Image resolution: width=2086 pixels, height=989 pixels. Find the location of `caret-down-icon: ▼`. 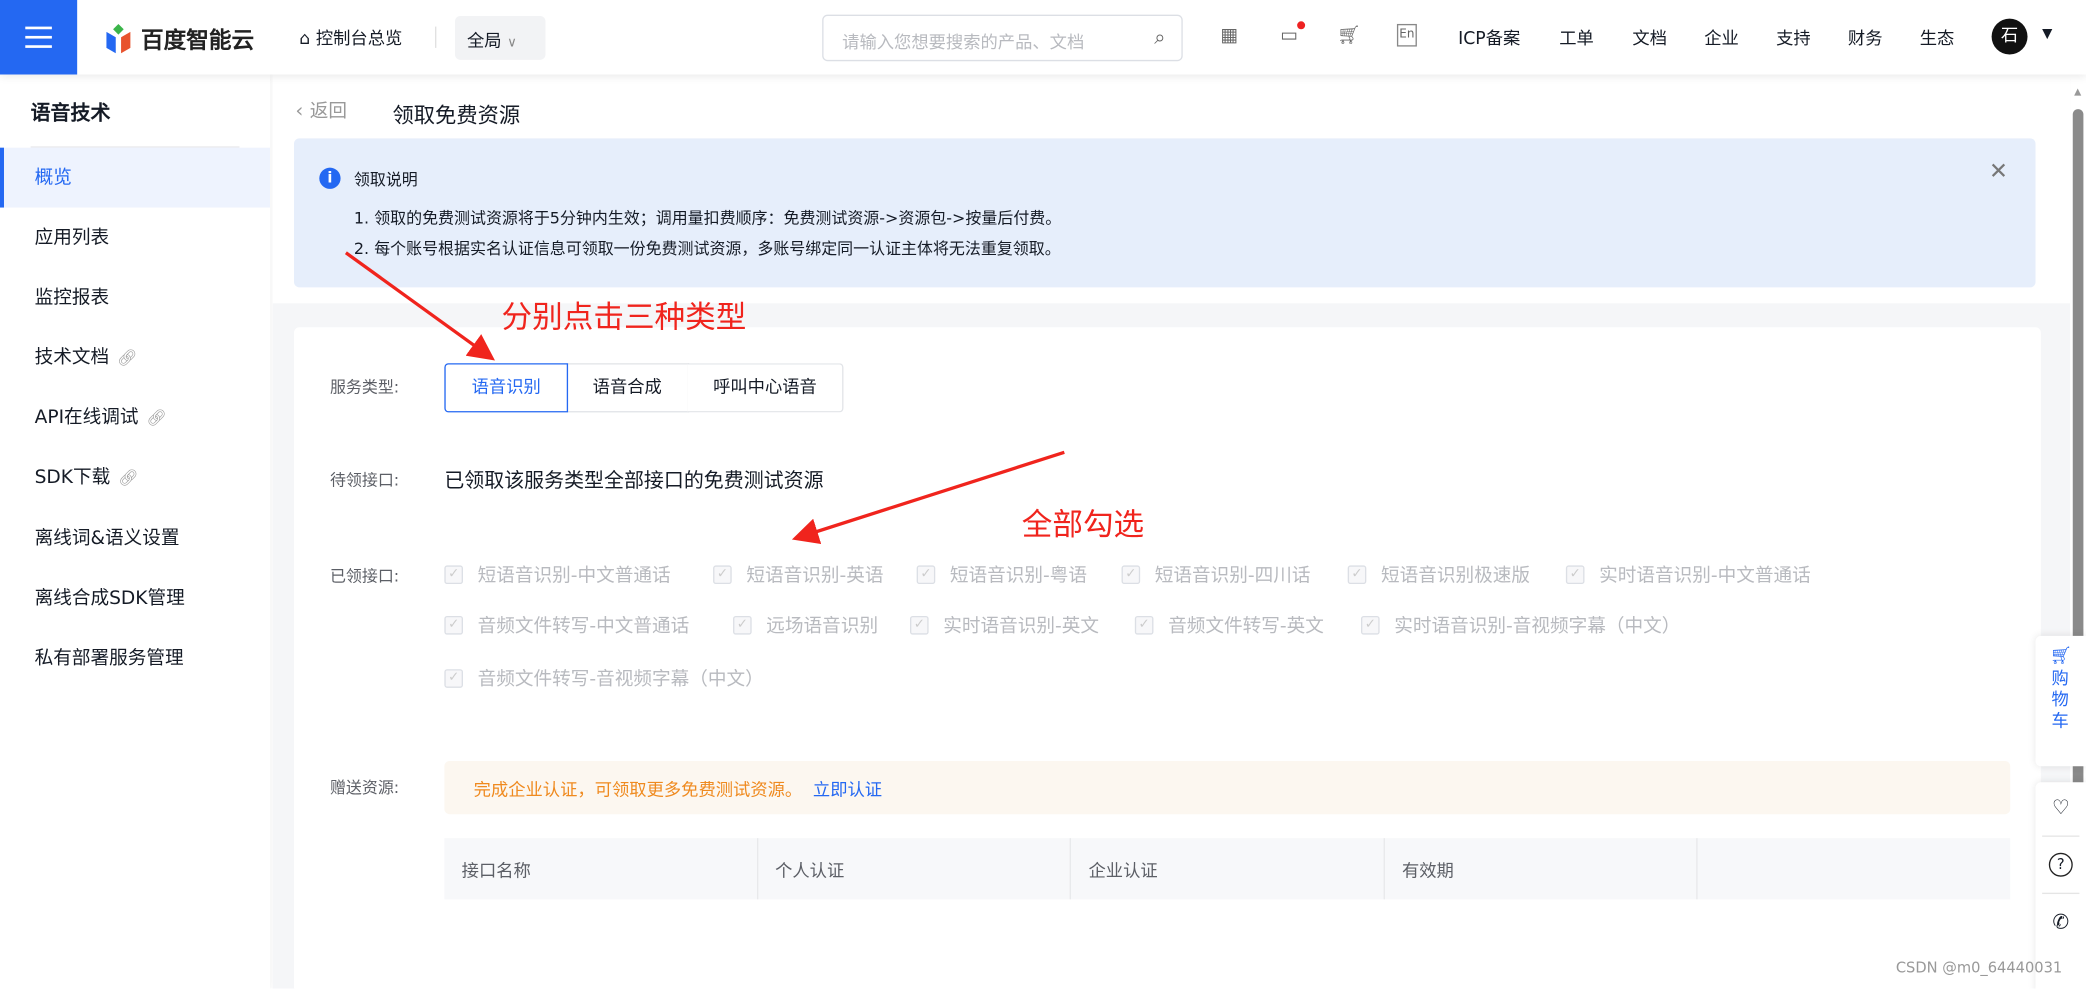

caret-down-icon: ▼ is located at coordinates (2047, 34).